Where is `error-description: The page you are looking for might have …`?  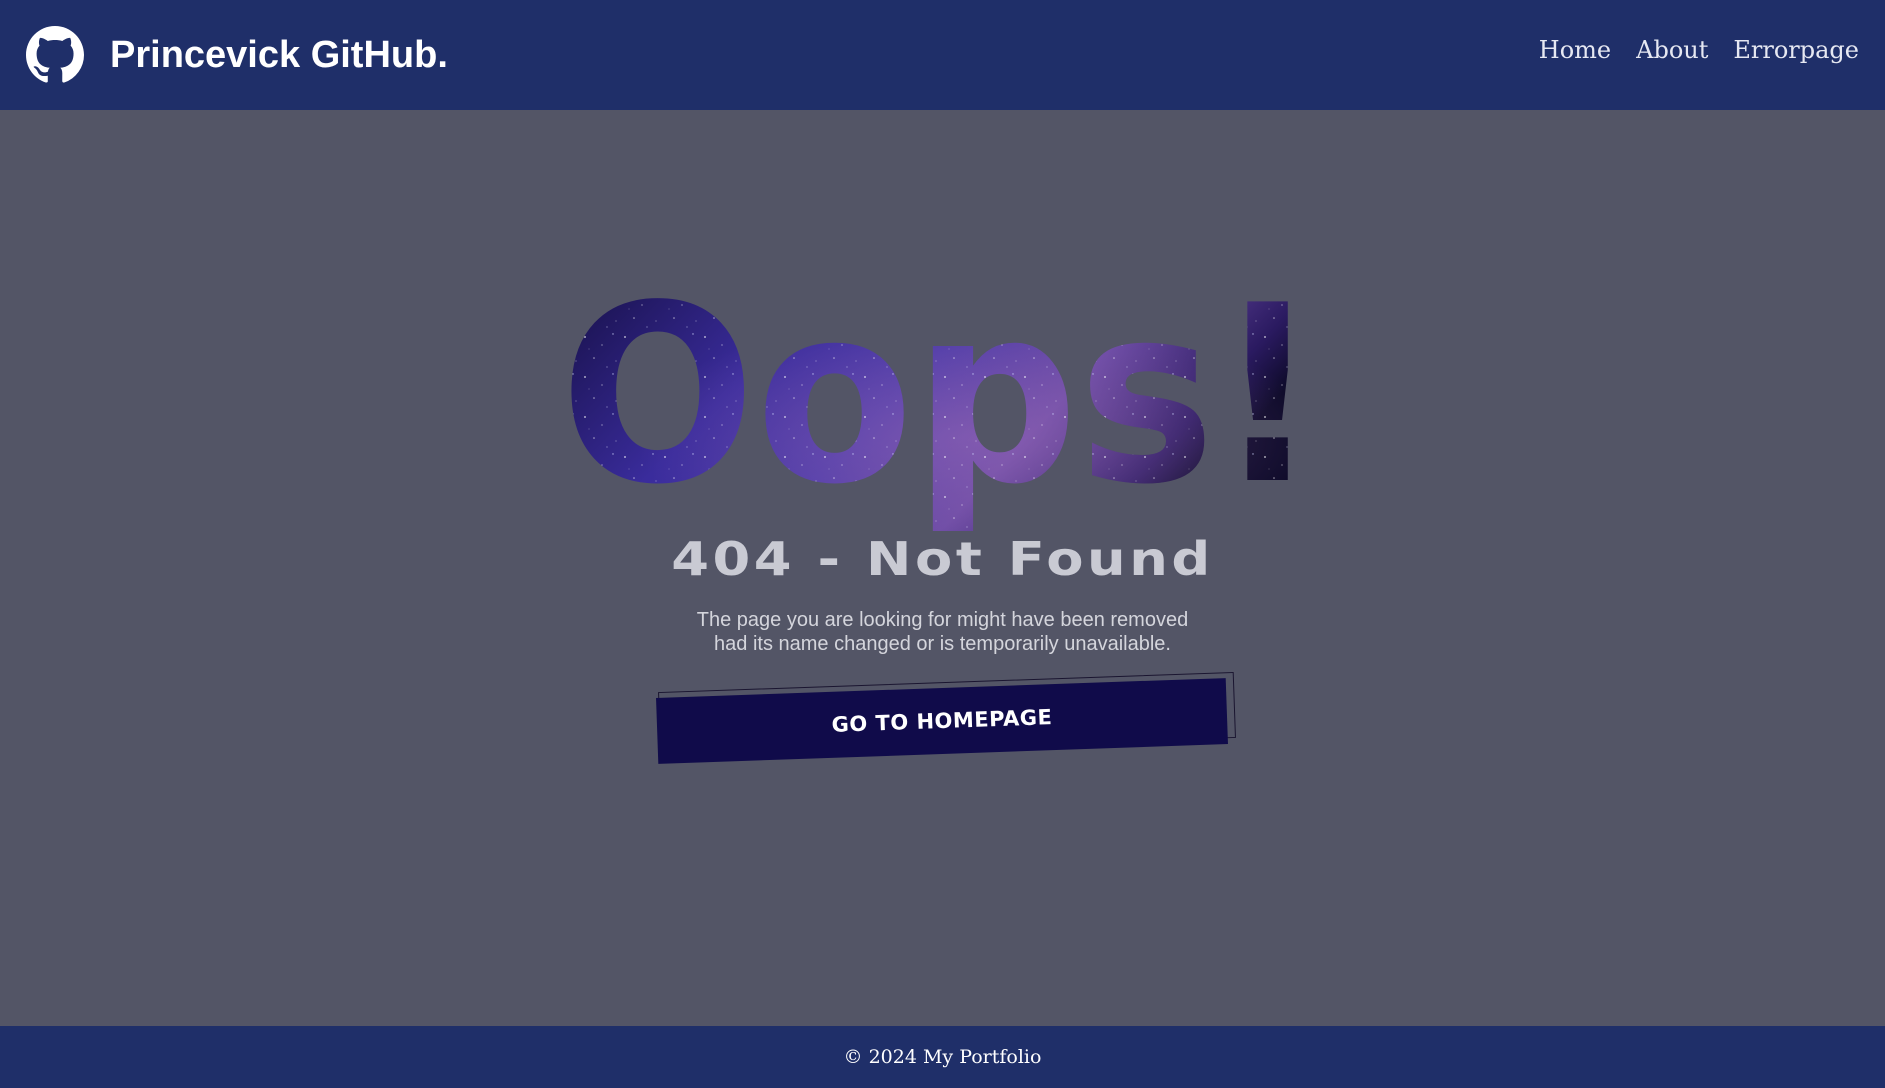
error-description: The page you are looking for might have … is located at coordinates (942, 632).